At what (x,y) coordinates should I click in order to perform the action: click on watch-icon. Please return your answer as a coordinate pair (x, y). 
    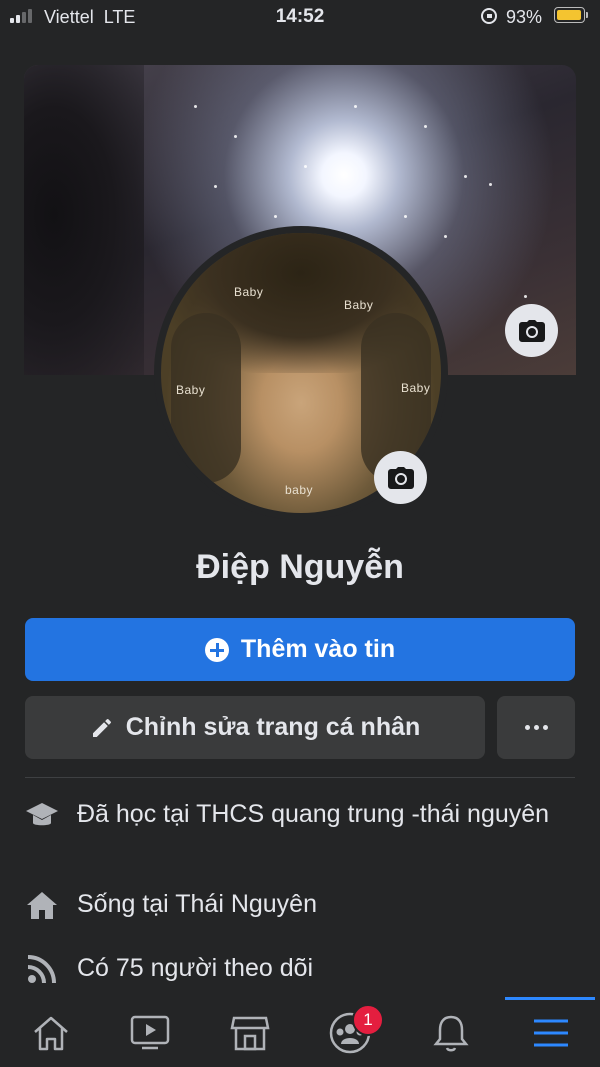
    Looking at the image, I should click on (150, 1032).